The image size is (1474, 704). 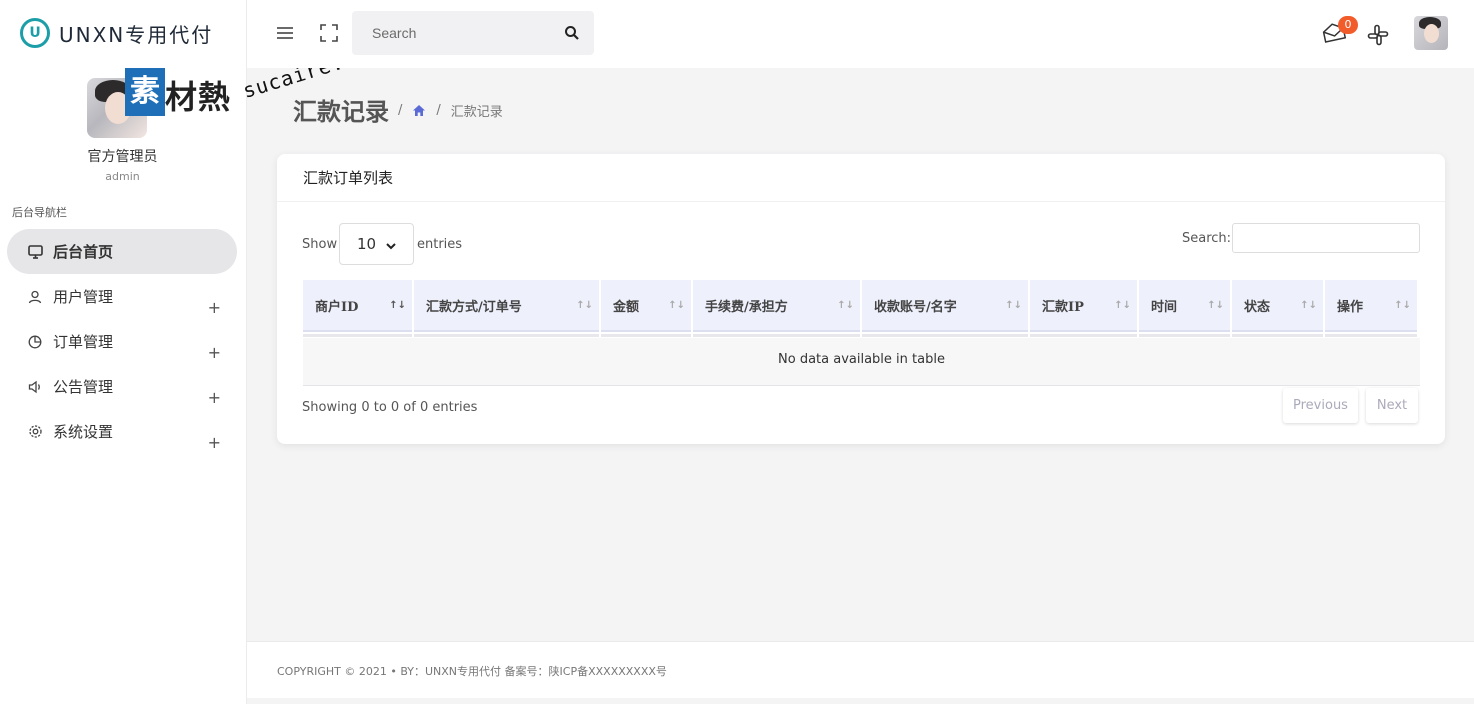 I want to click on sidebar-item-users: 用户管理 +, so click(x=122, y=296).